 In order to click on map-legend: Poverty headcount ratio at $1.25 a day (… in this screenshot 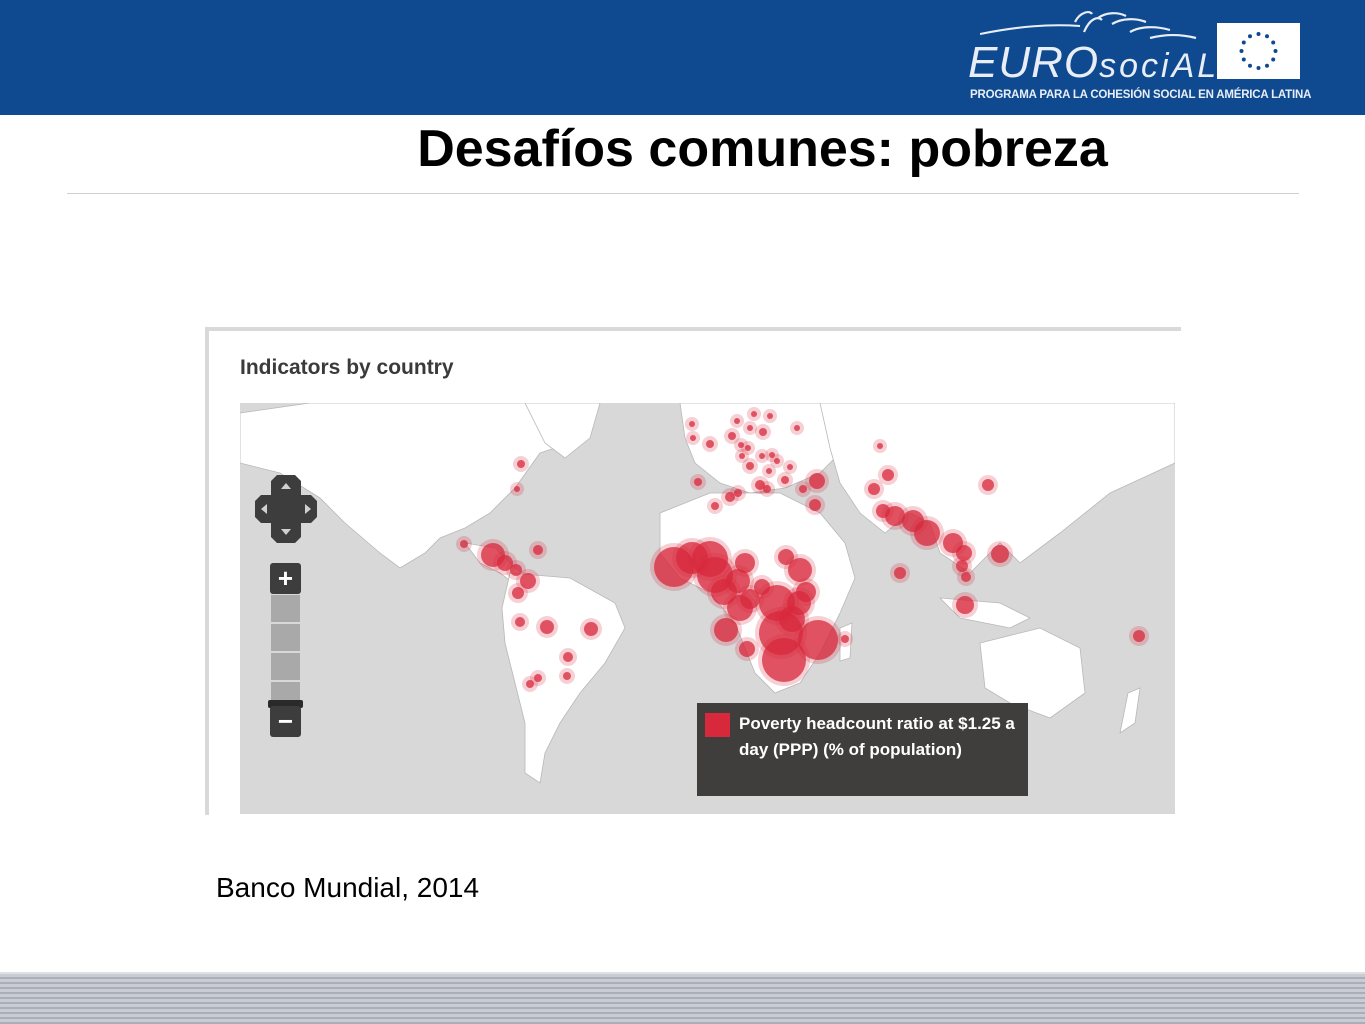, I will do `click(862, 749)`.